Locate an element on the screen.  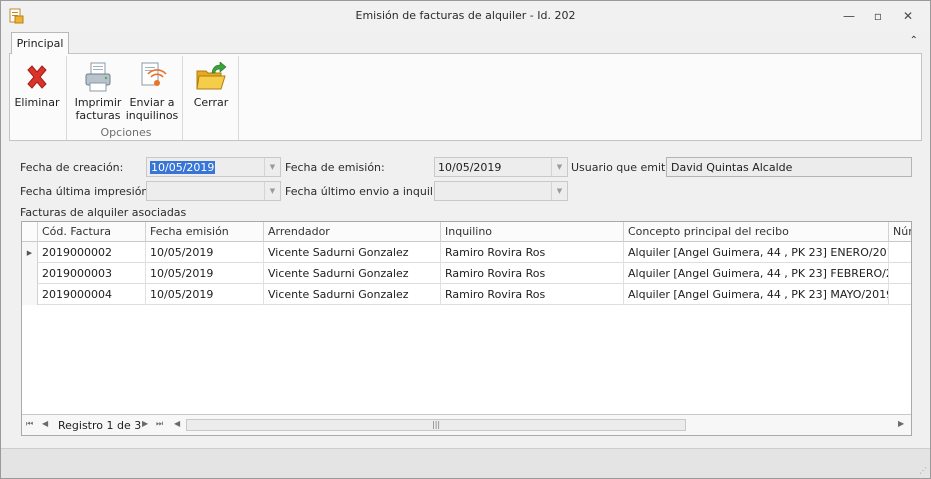
current-row-icon: ▶ is located at coordinates (30, 252).